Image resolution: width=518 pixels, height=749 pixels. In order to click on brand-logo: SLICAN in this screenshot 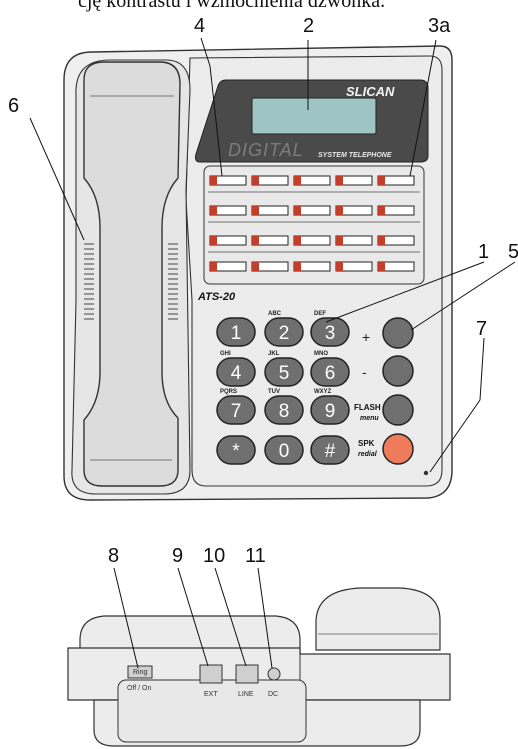, I will do `click(370, 91)`.